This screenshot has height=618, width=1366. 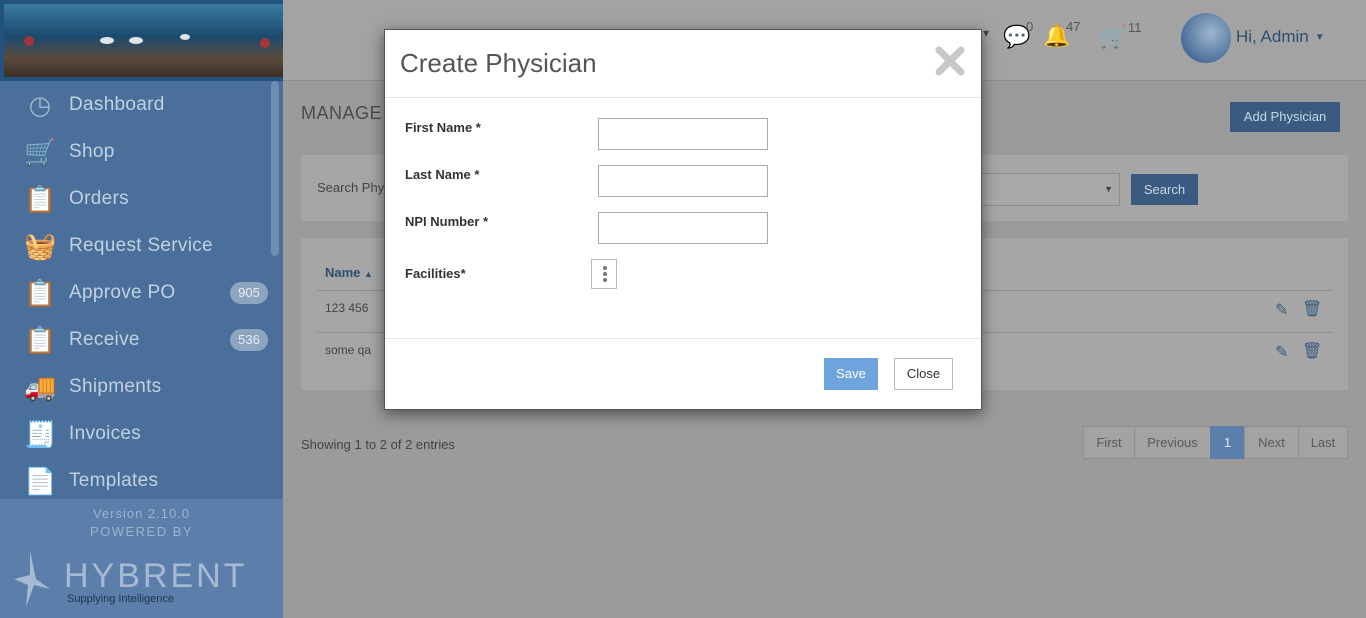 I want to click on sidebar-item-label: Shipments, so click(x=115, y=386).